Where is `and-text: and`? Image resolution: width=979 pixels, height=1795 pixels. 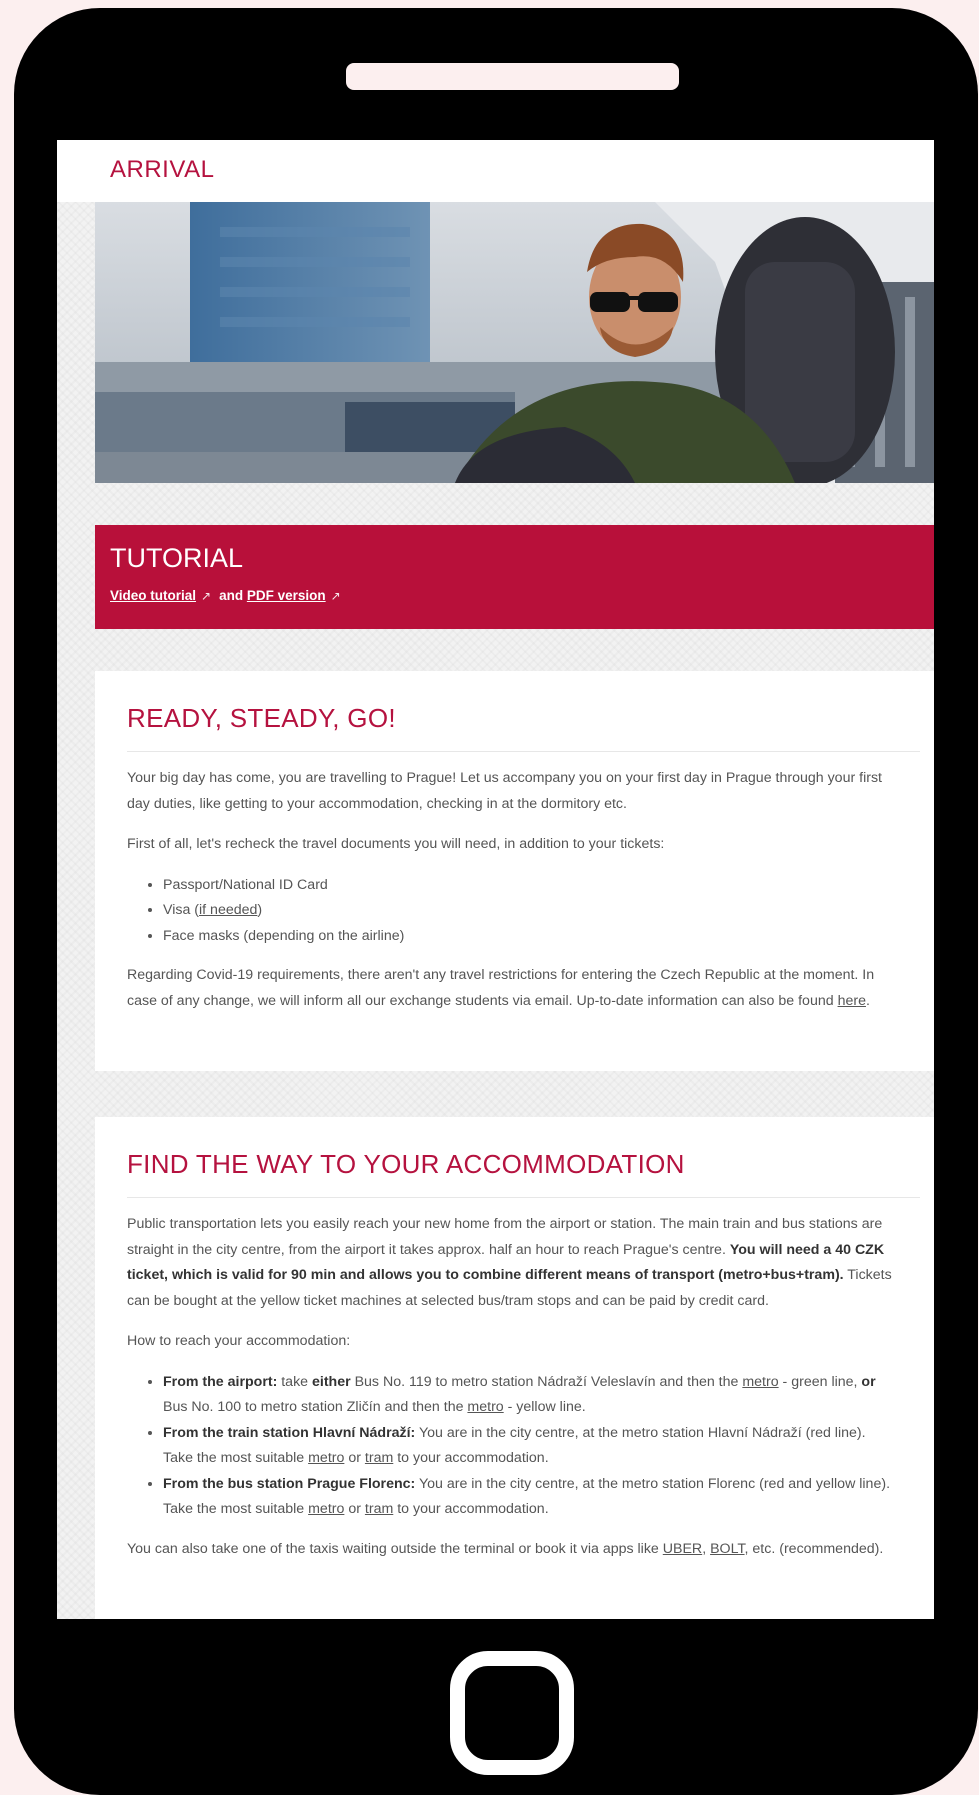 and-text: and is located at coordinates (231, 595).